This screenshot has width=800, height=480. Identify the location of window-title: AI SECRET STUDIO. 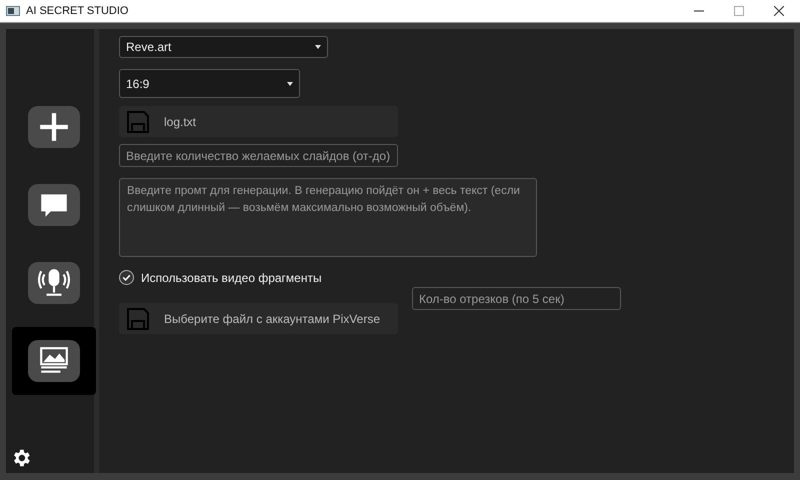
(77, 11).